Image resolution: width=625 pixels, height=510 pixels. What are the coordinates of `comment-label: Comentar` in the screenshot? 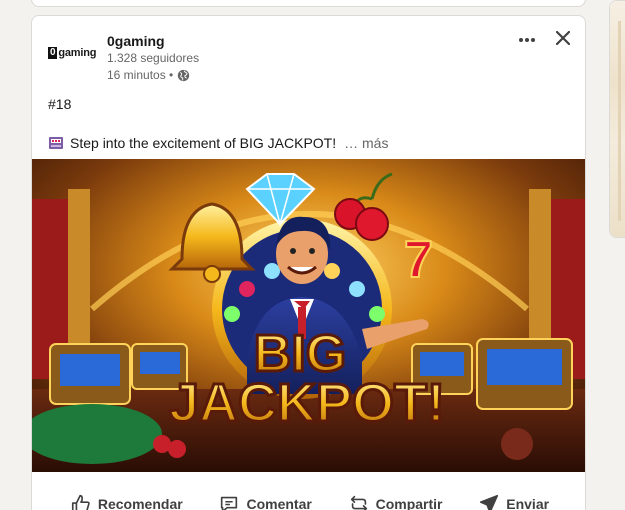 It's located at (279, 503).